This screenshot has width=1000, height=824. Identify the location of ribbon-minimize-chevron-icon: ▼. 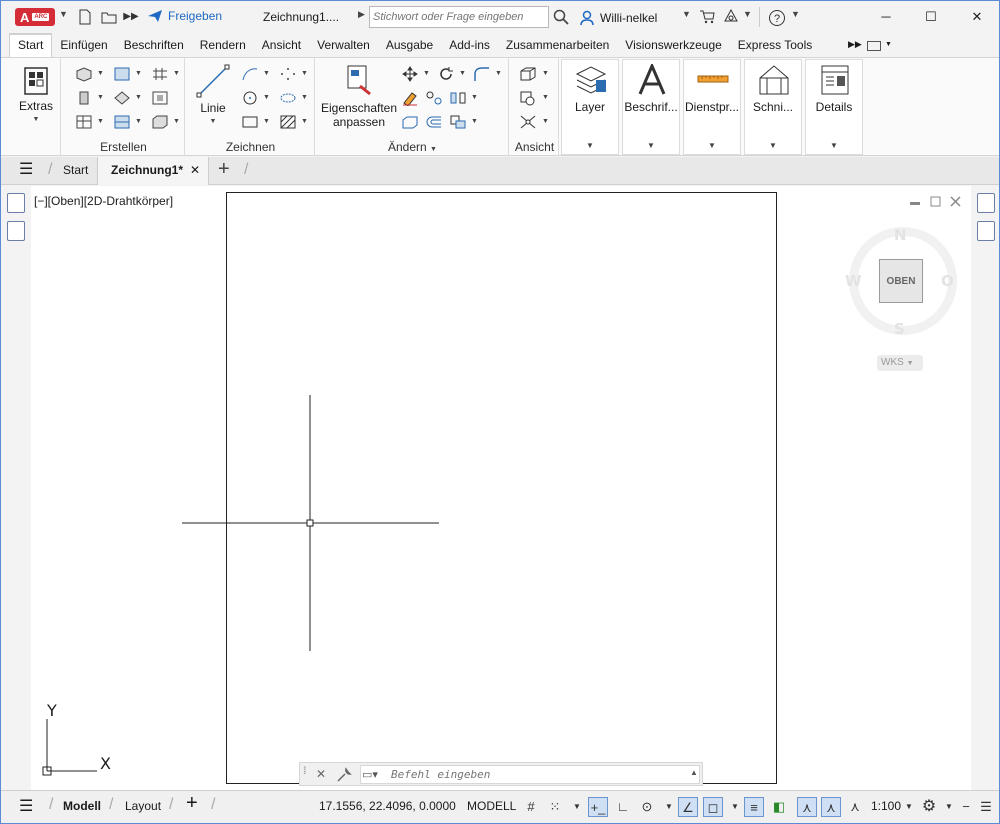
(888, 44).